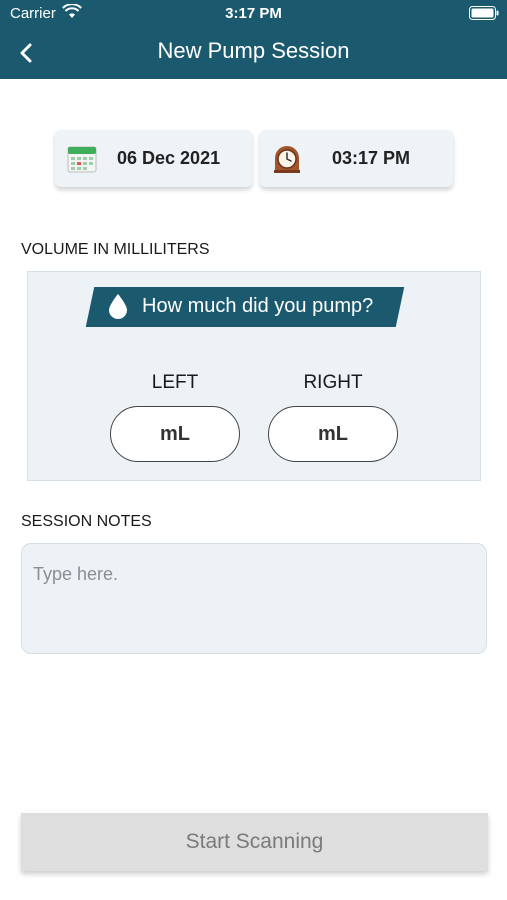  I want to click on right-label: RIGHT, so click(333, 382).